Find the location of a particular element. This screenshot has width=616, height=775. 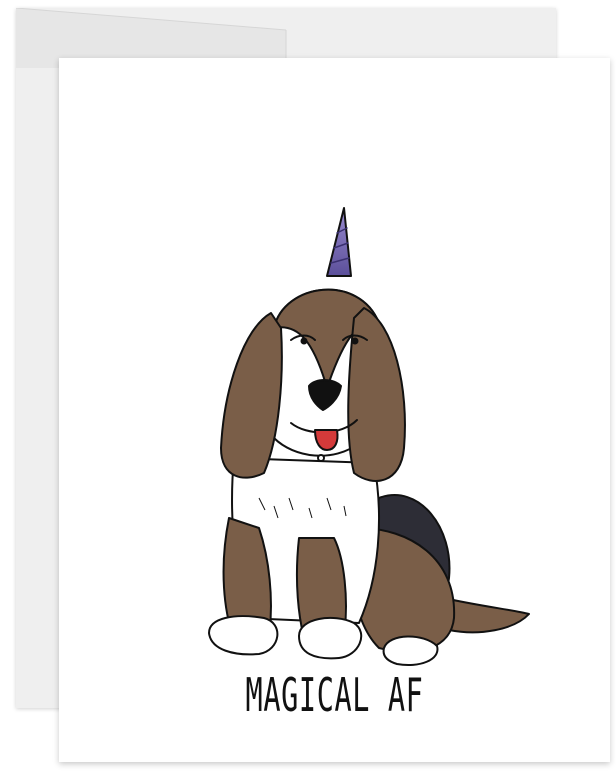

card-caption: MAGICAL AF is located at coordinates (334, 695).